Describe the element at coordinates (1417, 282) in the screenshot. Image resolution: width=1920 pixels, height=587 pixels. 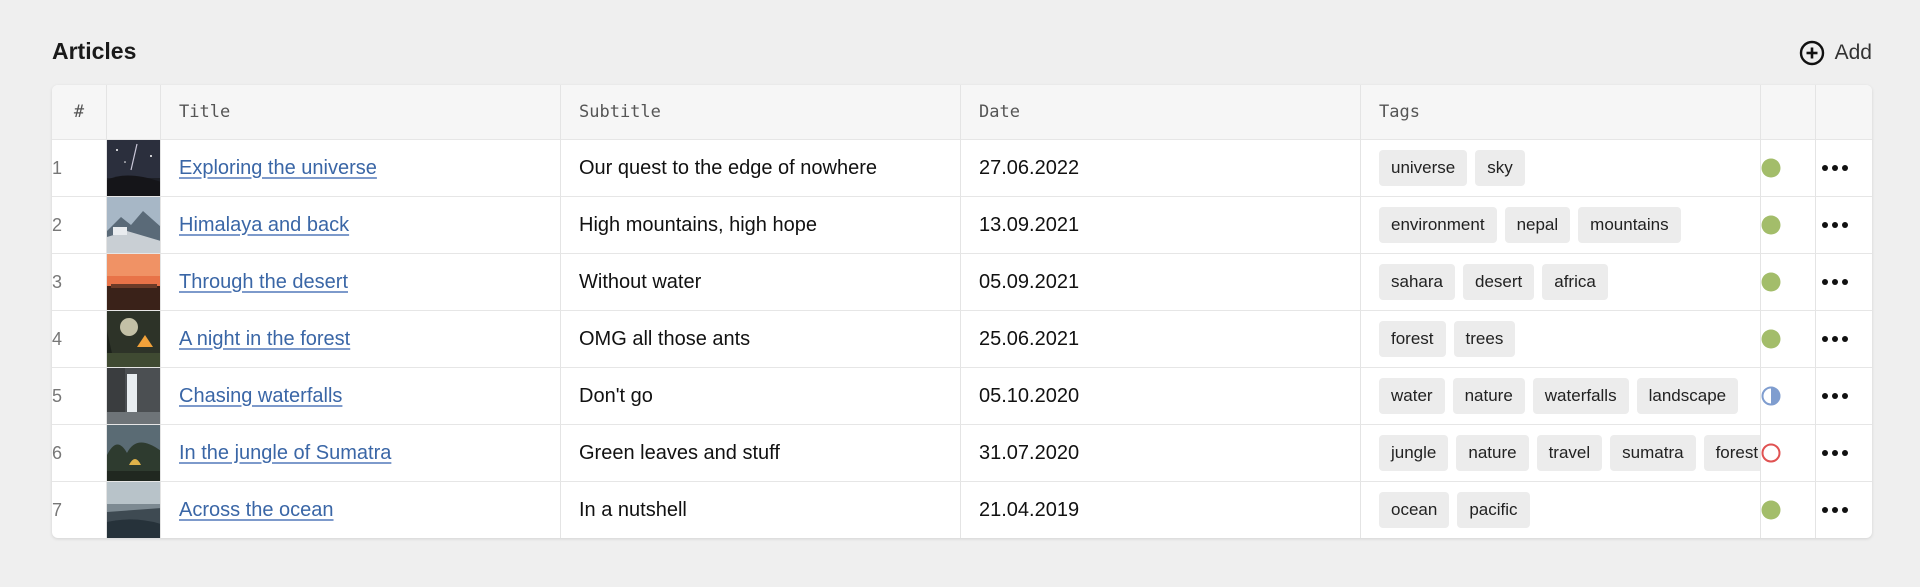
I see `tag-chip: sahara` at that location.